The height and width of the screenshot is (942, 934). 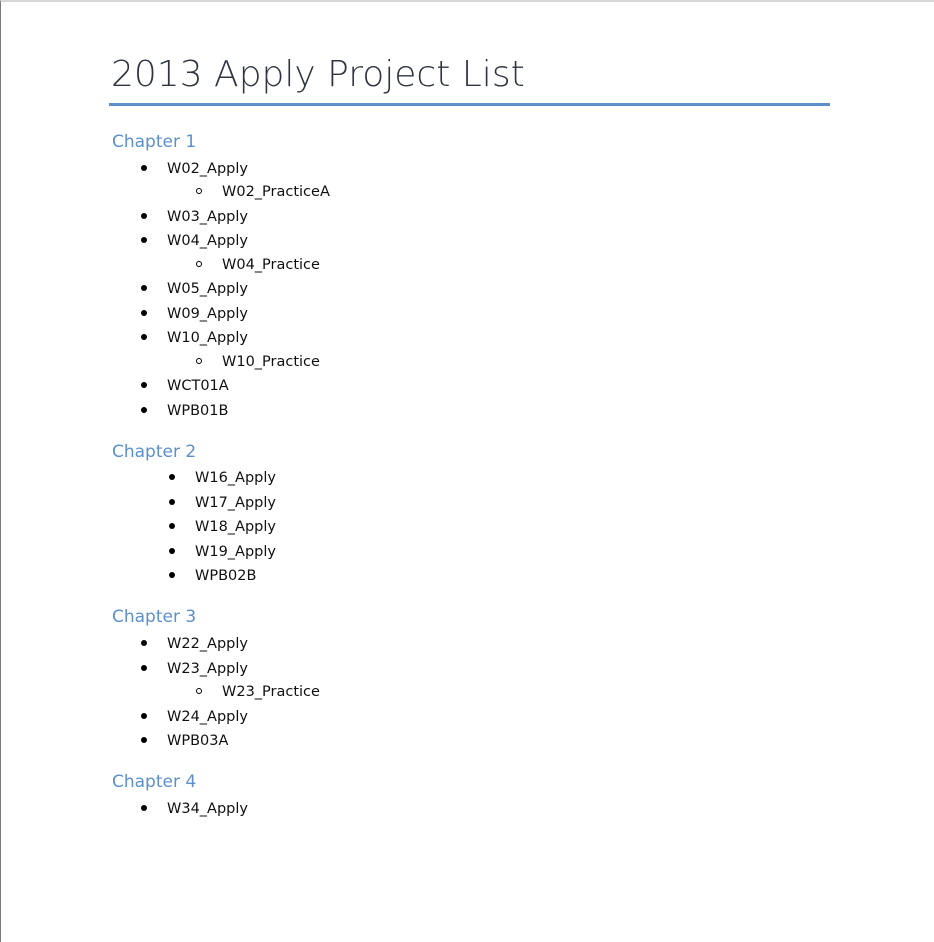 I want to click on list-item: W23_Apply, so click(x=207, y=669).